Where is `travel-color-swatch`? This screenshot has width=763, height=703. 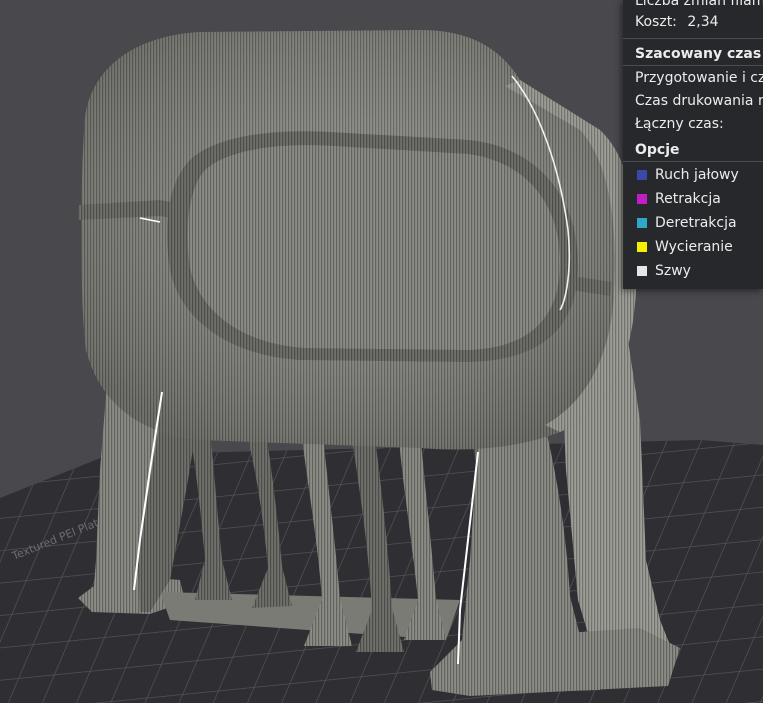
travel-color-swatch is located at coordinates (642, 175).